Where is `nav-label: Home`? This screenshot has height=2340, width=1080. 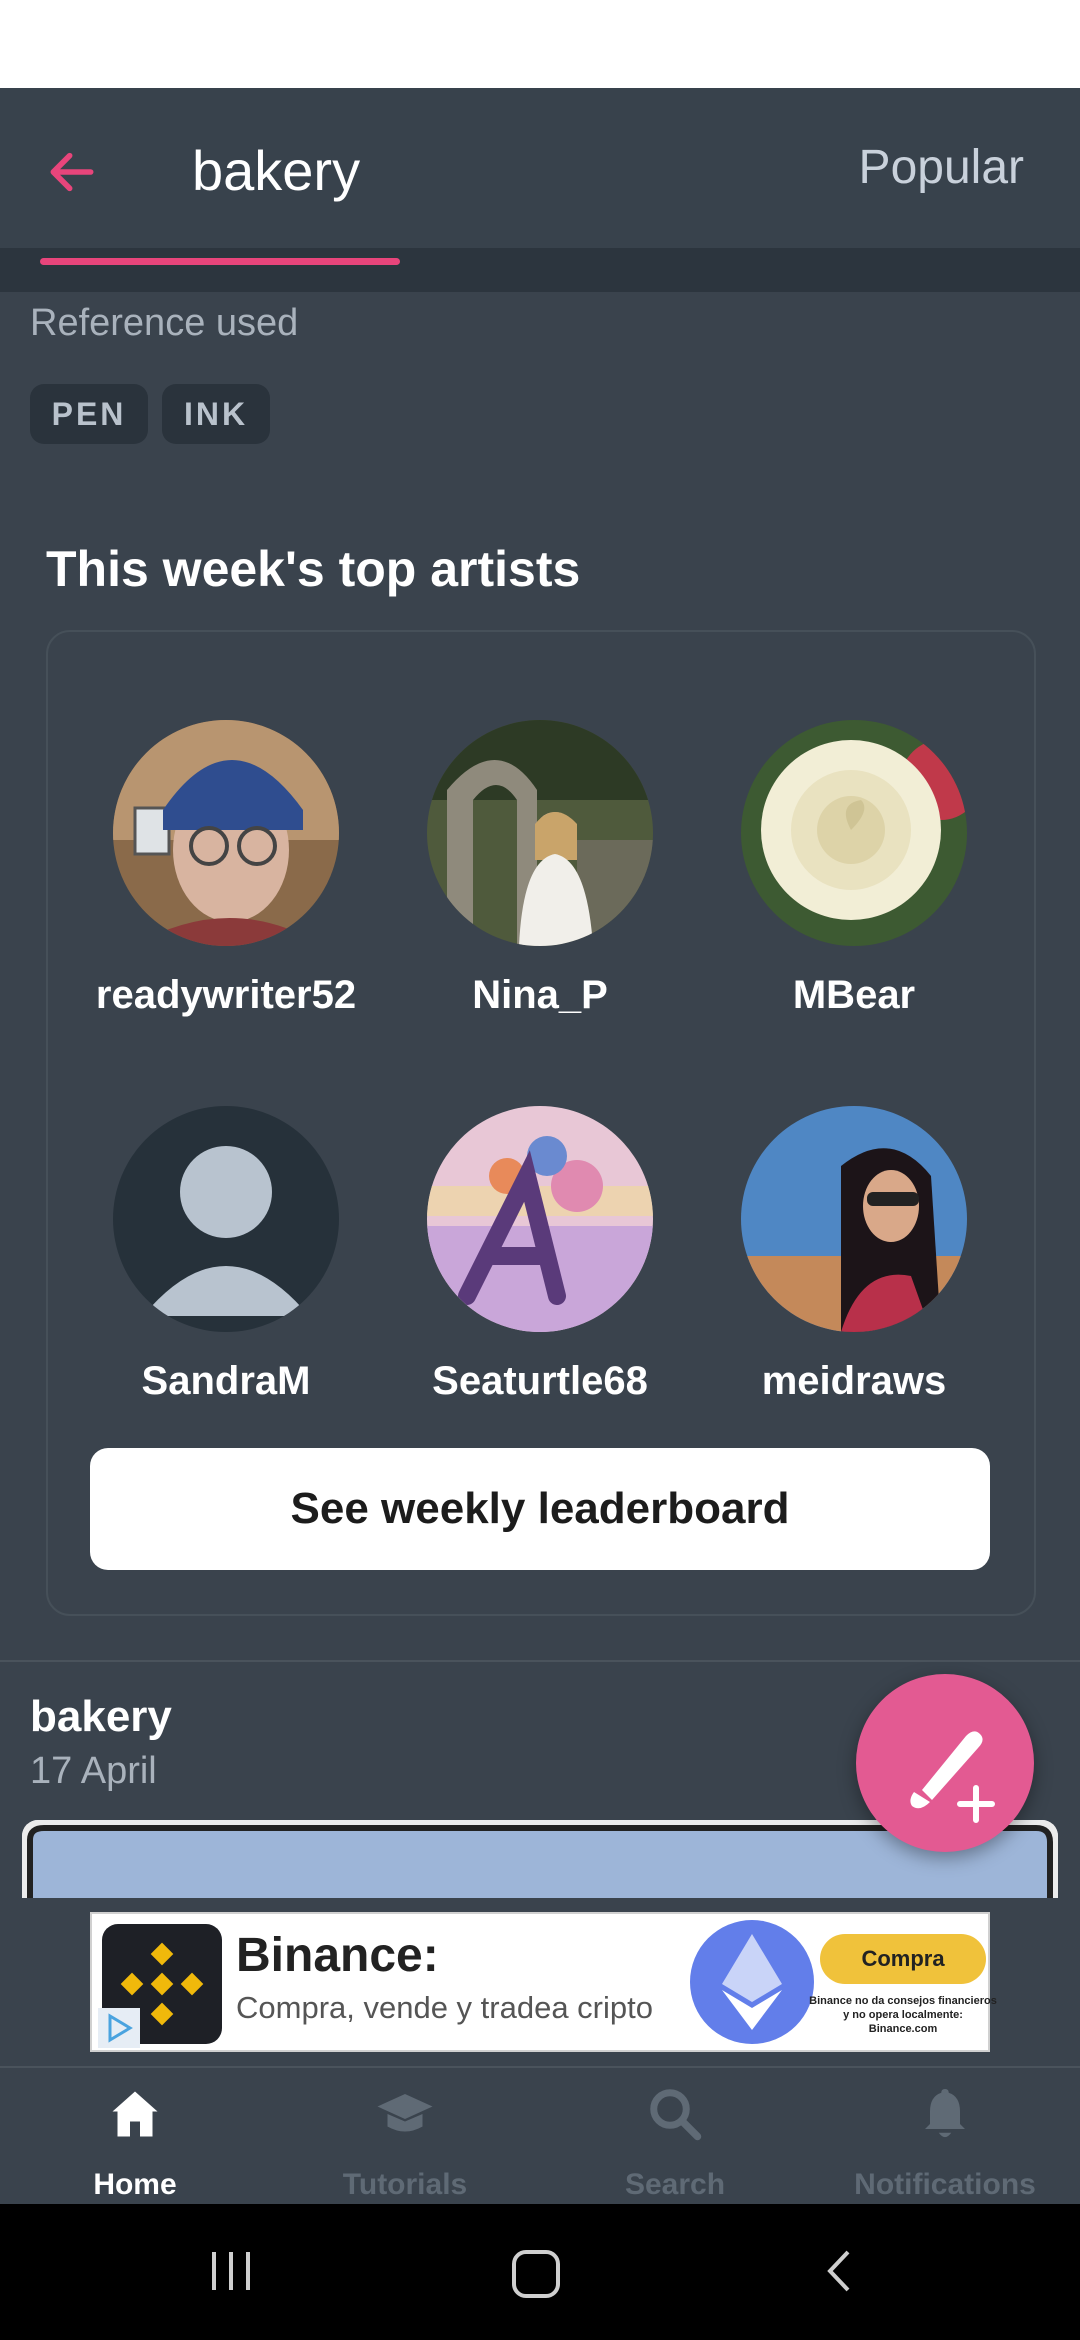
nav-label: Home is located at coordinates (135, 2184).